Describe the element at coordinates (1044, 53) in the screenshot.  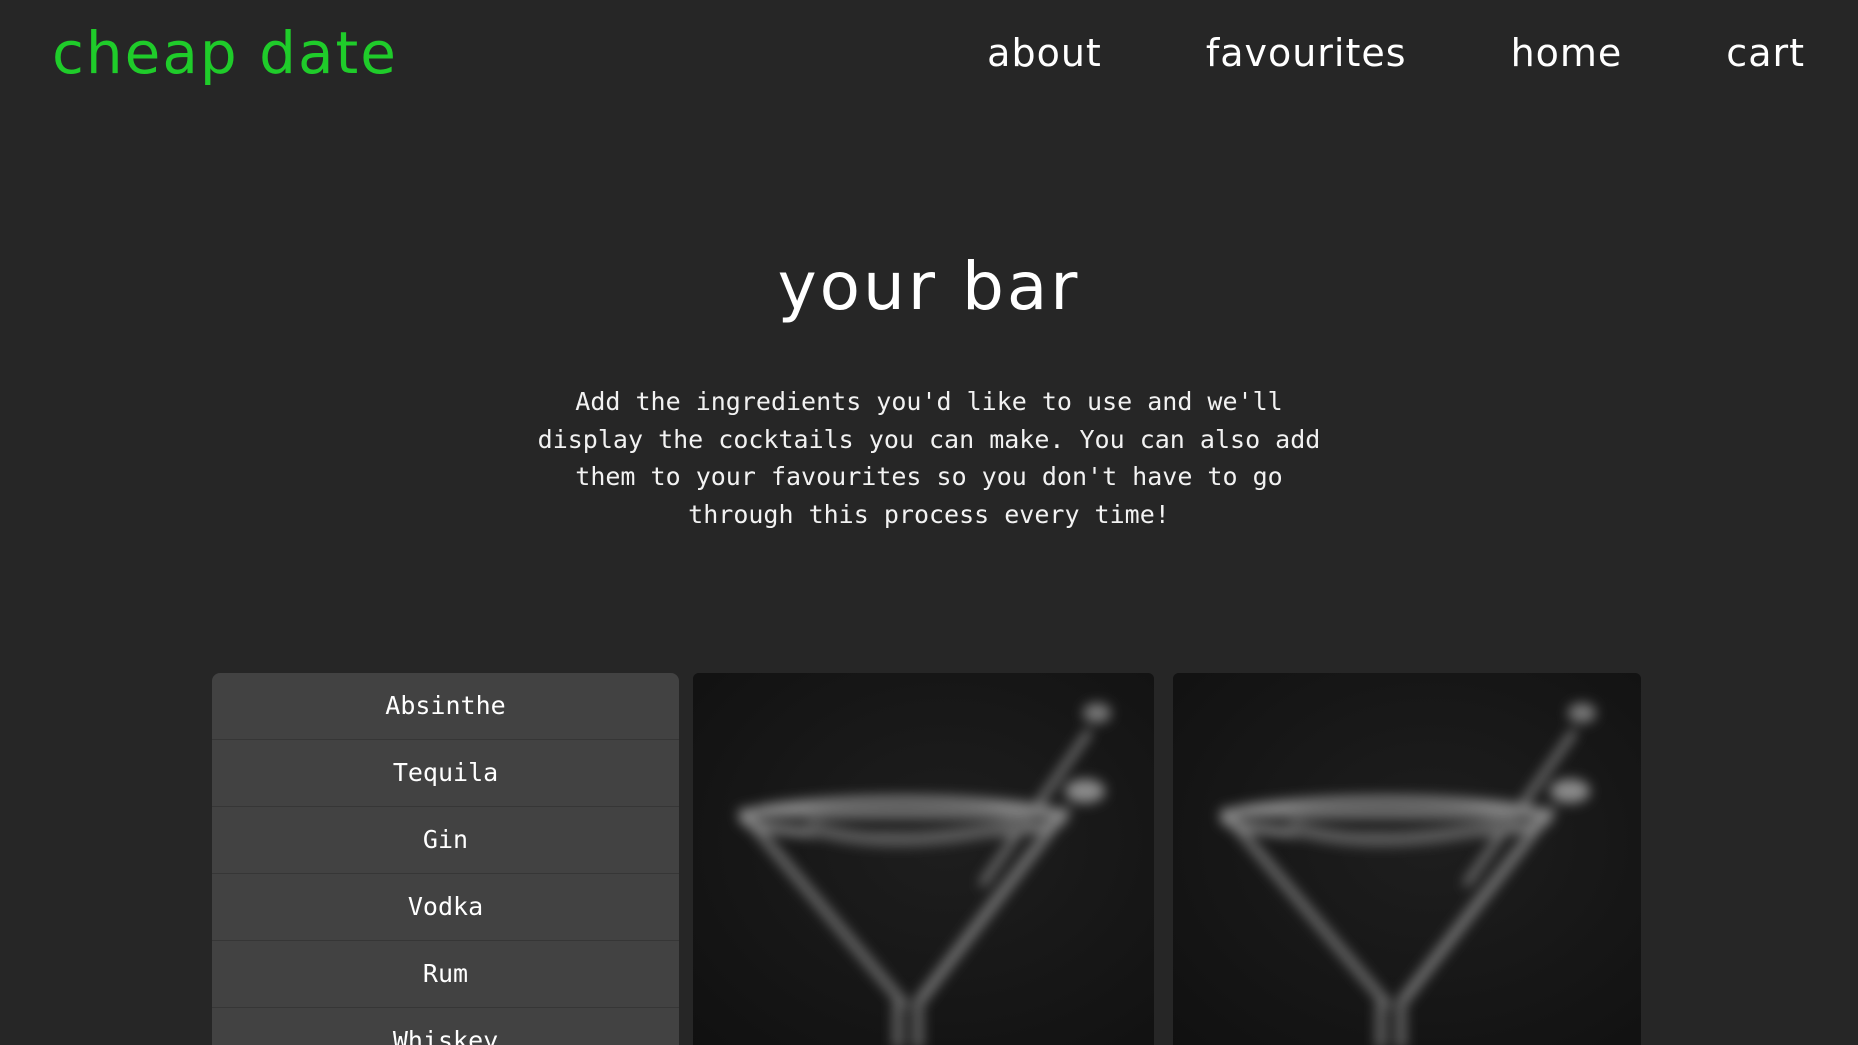
I see `nav-about-link: about` at that location.